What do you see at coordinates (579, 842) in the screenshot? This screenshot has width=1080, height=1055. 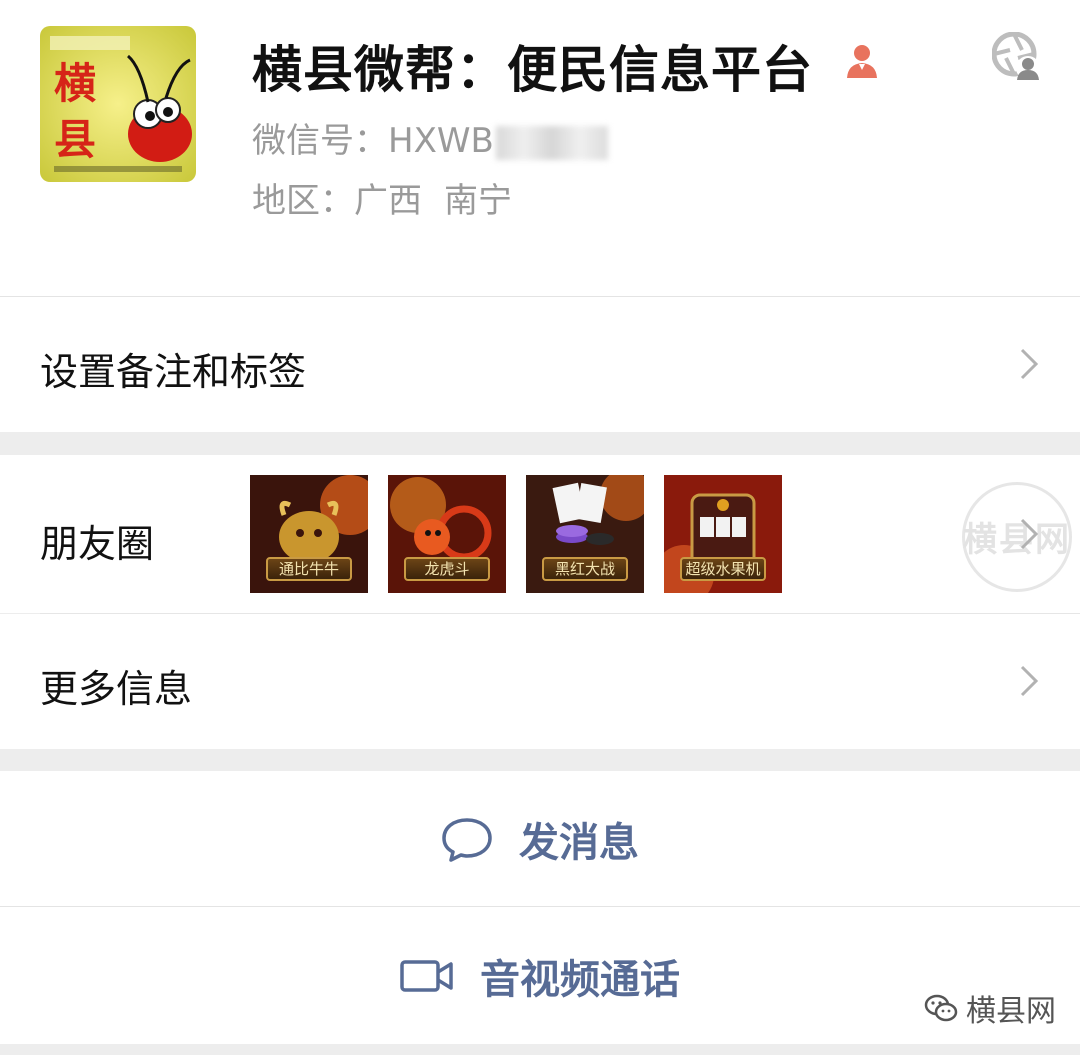 I see `send-message-label: 发消息` at bounding box center [579, 842].